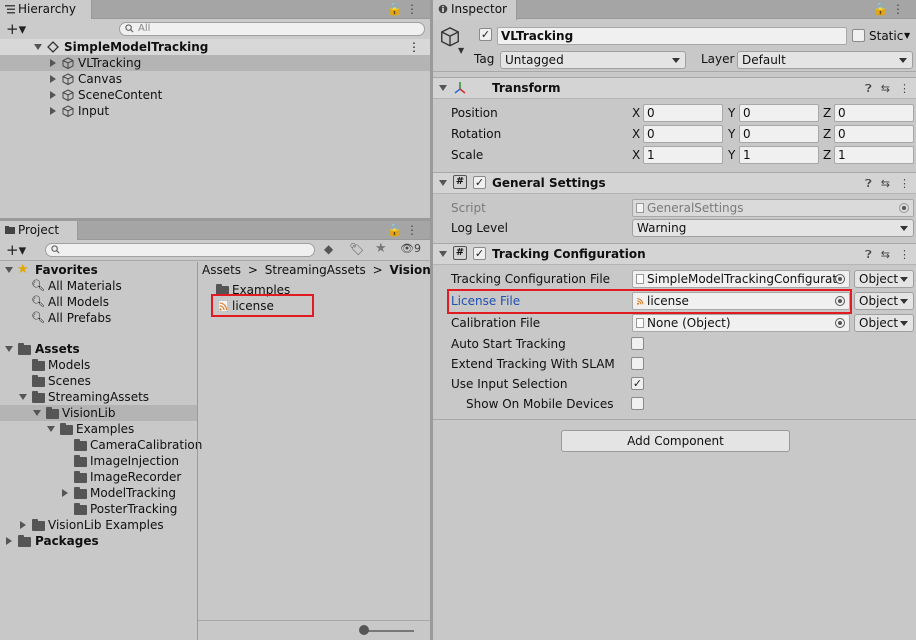 This screenshot has width=916, height=640. What do you see at coordinates (450, 37) in the screenshot?
I see `gameobject-cube-icon` at bounding box center [450, 37].